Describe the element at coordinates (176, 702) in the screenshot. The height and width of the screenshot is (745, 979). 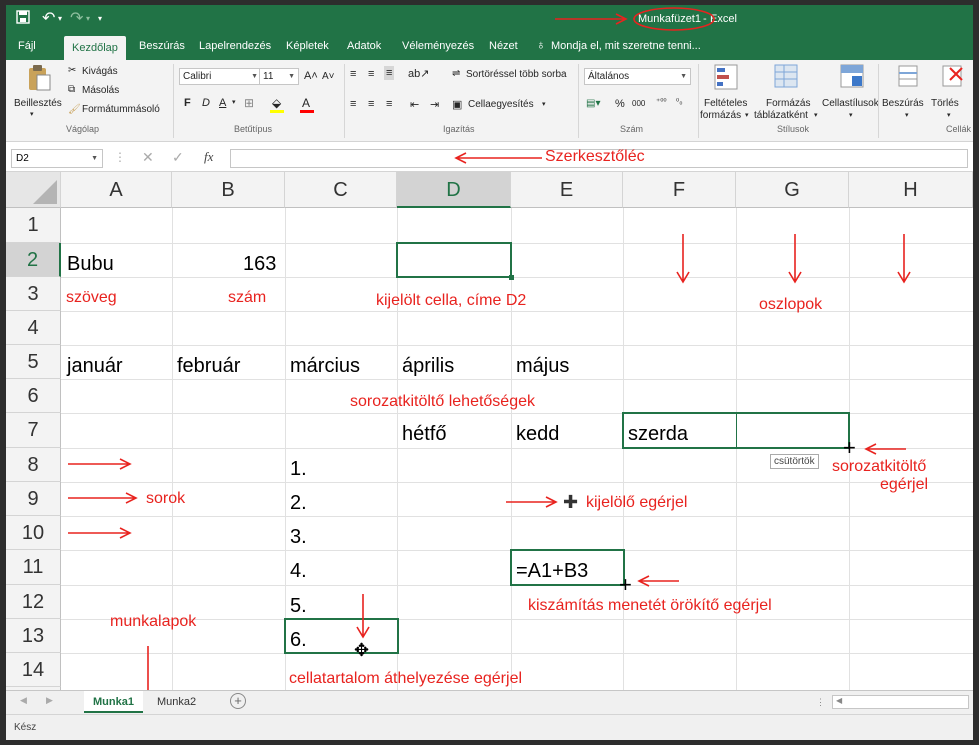
I see `sheet-tab-munka2: Munka2` at that location.